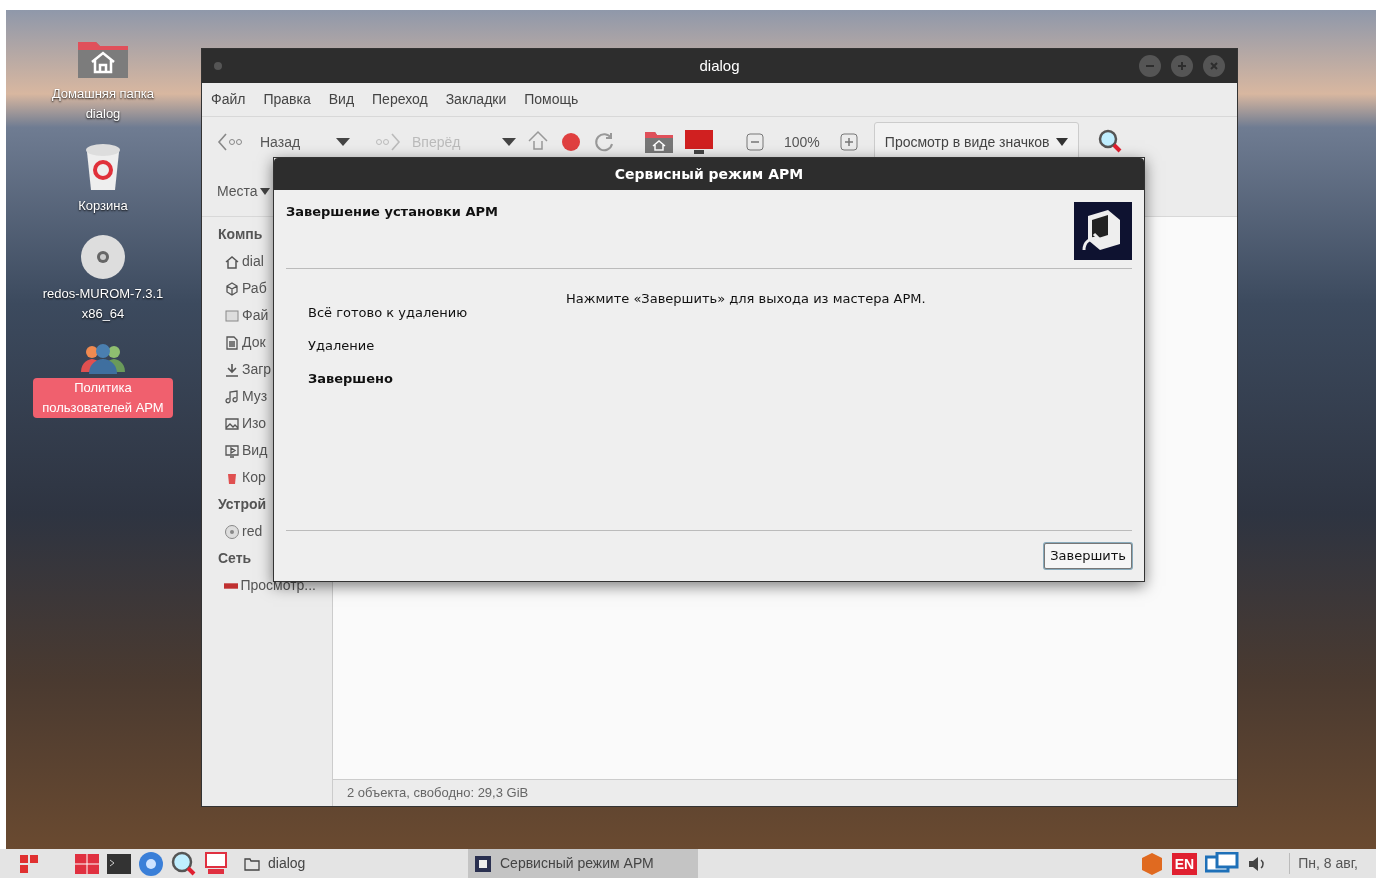  What do you see at coordinates (571, 142) in the screenshot?
I see `stop-icon` at bounding box center [571, 142].